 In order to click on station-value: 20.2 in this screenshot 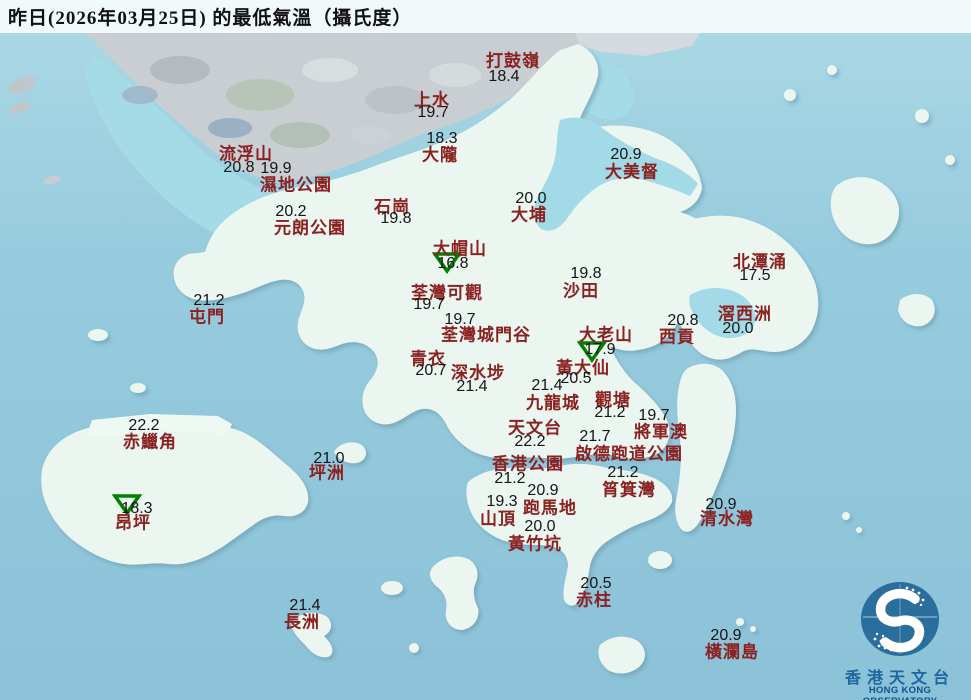, I will do `click(291, 211)`.